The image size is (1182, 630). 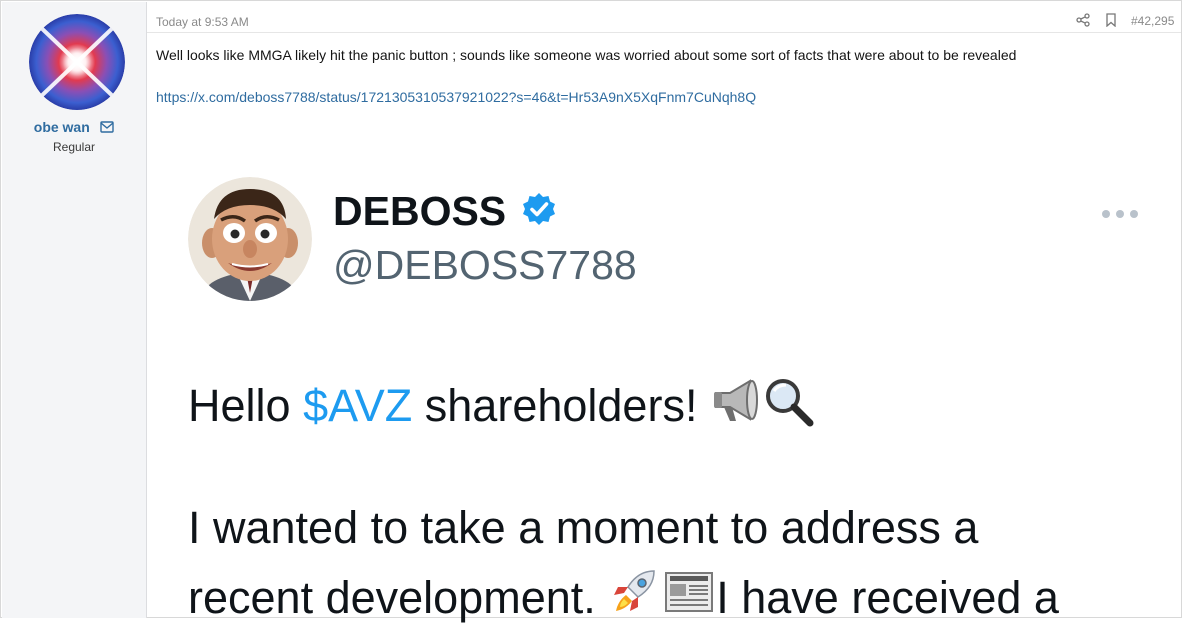 I want to click on tweet-handle: @DEBOSS7788, so click(x=485, y=265).